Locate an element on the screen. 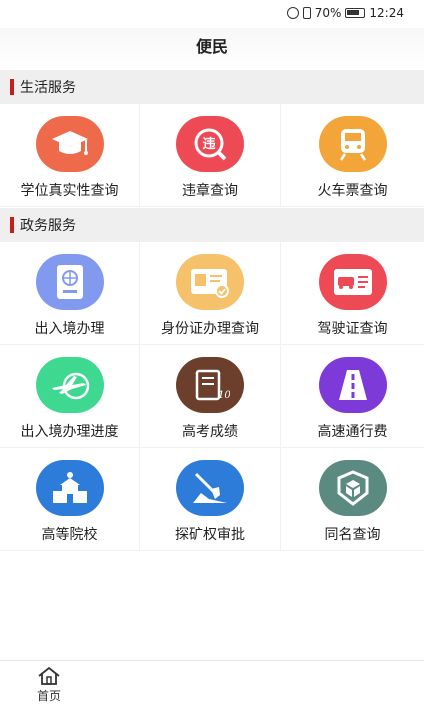 The height and width of the screenshot is (705, 424). service-label: 高考成绩 is located at coordinates (210, 432).